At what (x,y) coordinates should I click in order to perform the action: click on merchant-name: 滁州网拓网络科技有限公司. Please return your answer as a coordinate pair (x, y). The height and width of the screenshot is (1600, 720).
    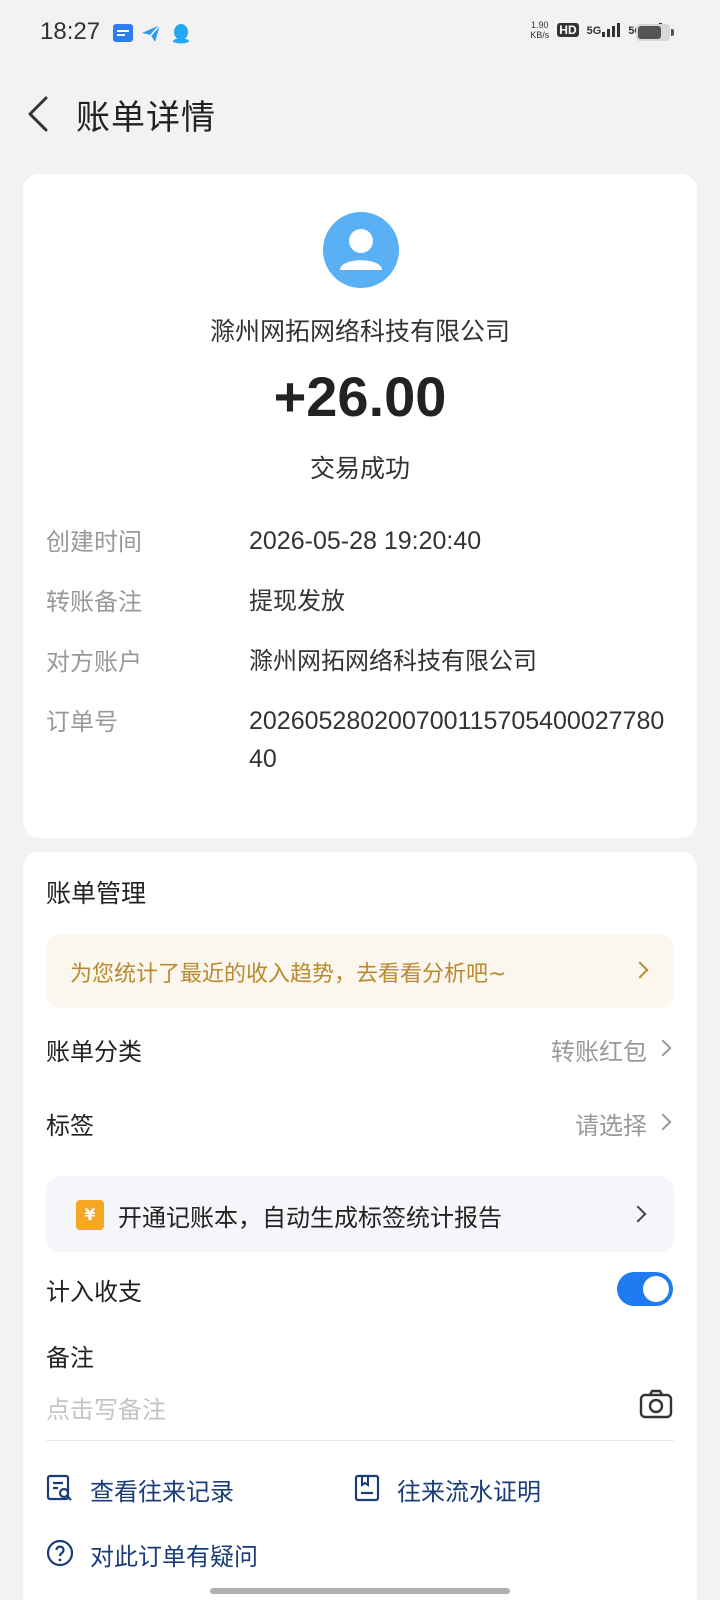
    Looking at the image, I should click on (359, 331).